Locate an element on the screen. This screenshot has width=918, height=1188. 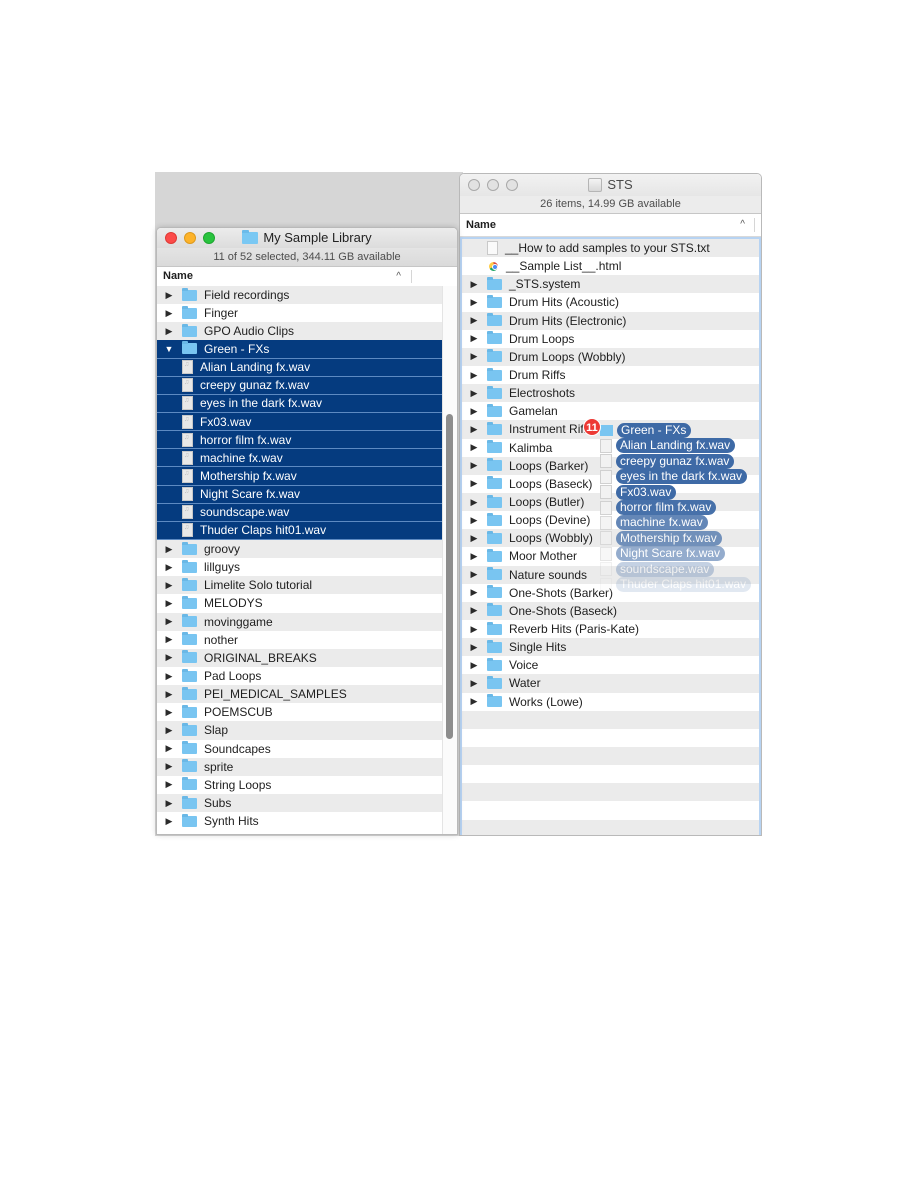
list-item-pei-medical-samples: ▶ PEI_MEDICAL_SAMPLES is located at coordinates (300, 694).